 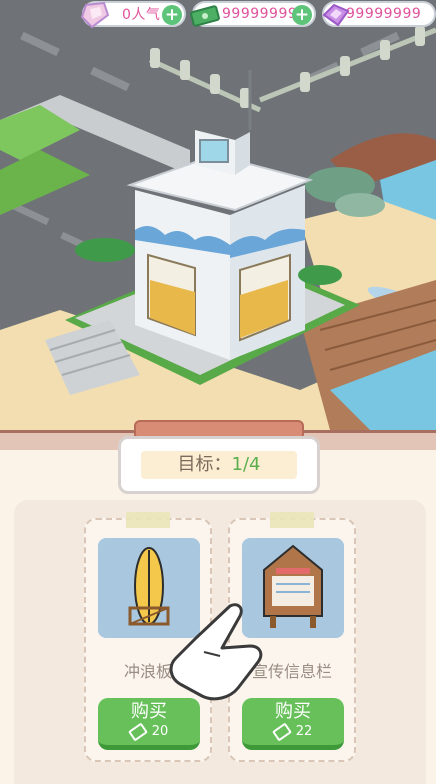 What do you see at coordinates (293, 731) in the screenshot?
I see `price-tag: 22` at bounding box center [293, 731].